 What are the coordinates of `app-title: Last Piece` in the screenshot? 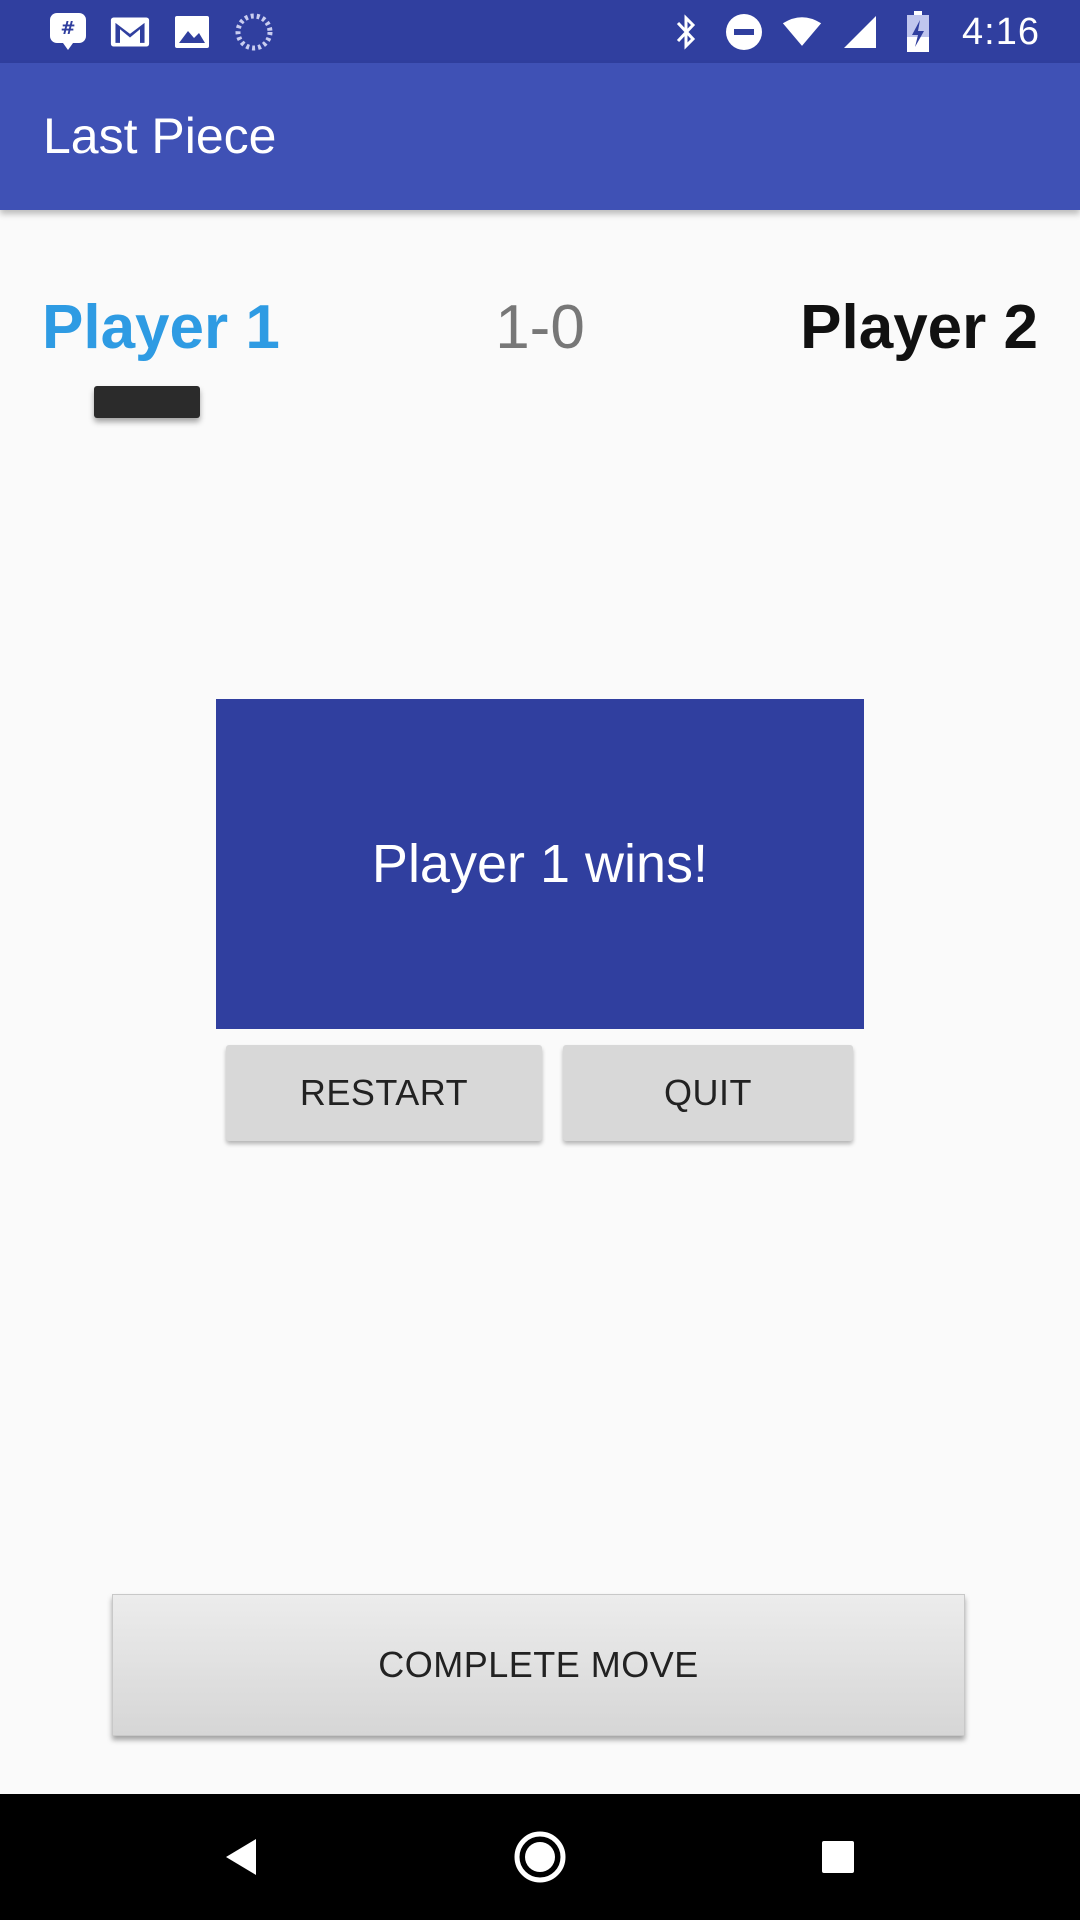 It's located at (160, 136).